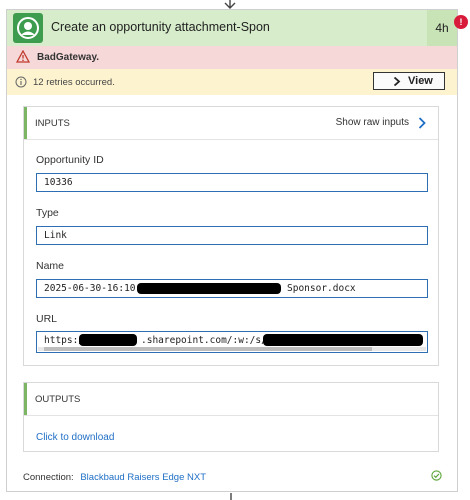 The width and height of the screenshot is (470, 500). Describe the element at coordinates (50, 266) in the screenshot. I see `name-label: Name` at that location.